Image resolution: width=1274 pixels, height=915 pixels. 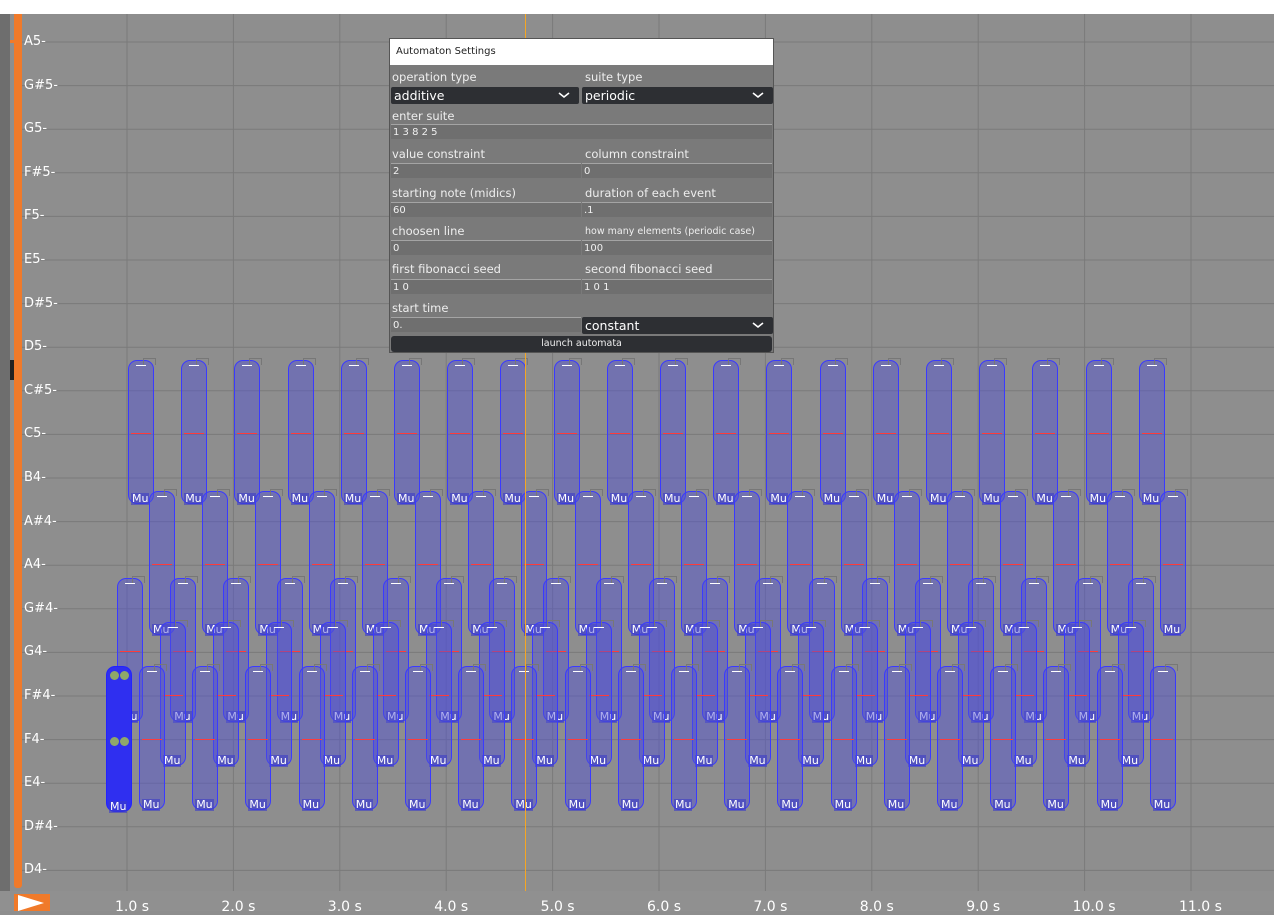 What do you see at coordinates (238, 907) in the screenshot?
I see `time-label: 2.0 s` at bounding box center [238, 907].